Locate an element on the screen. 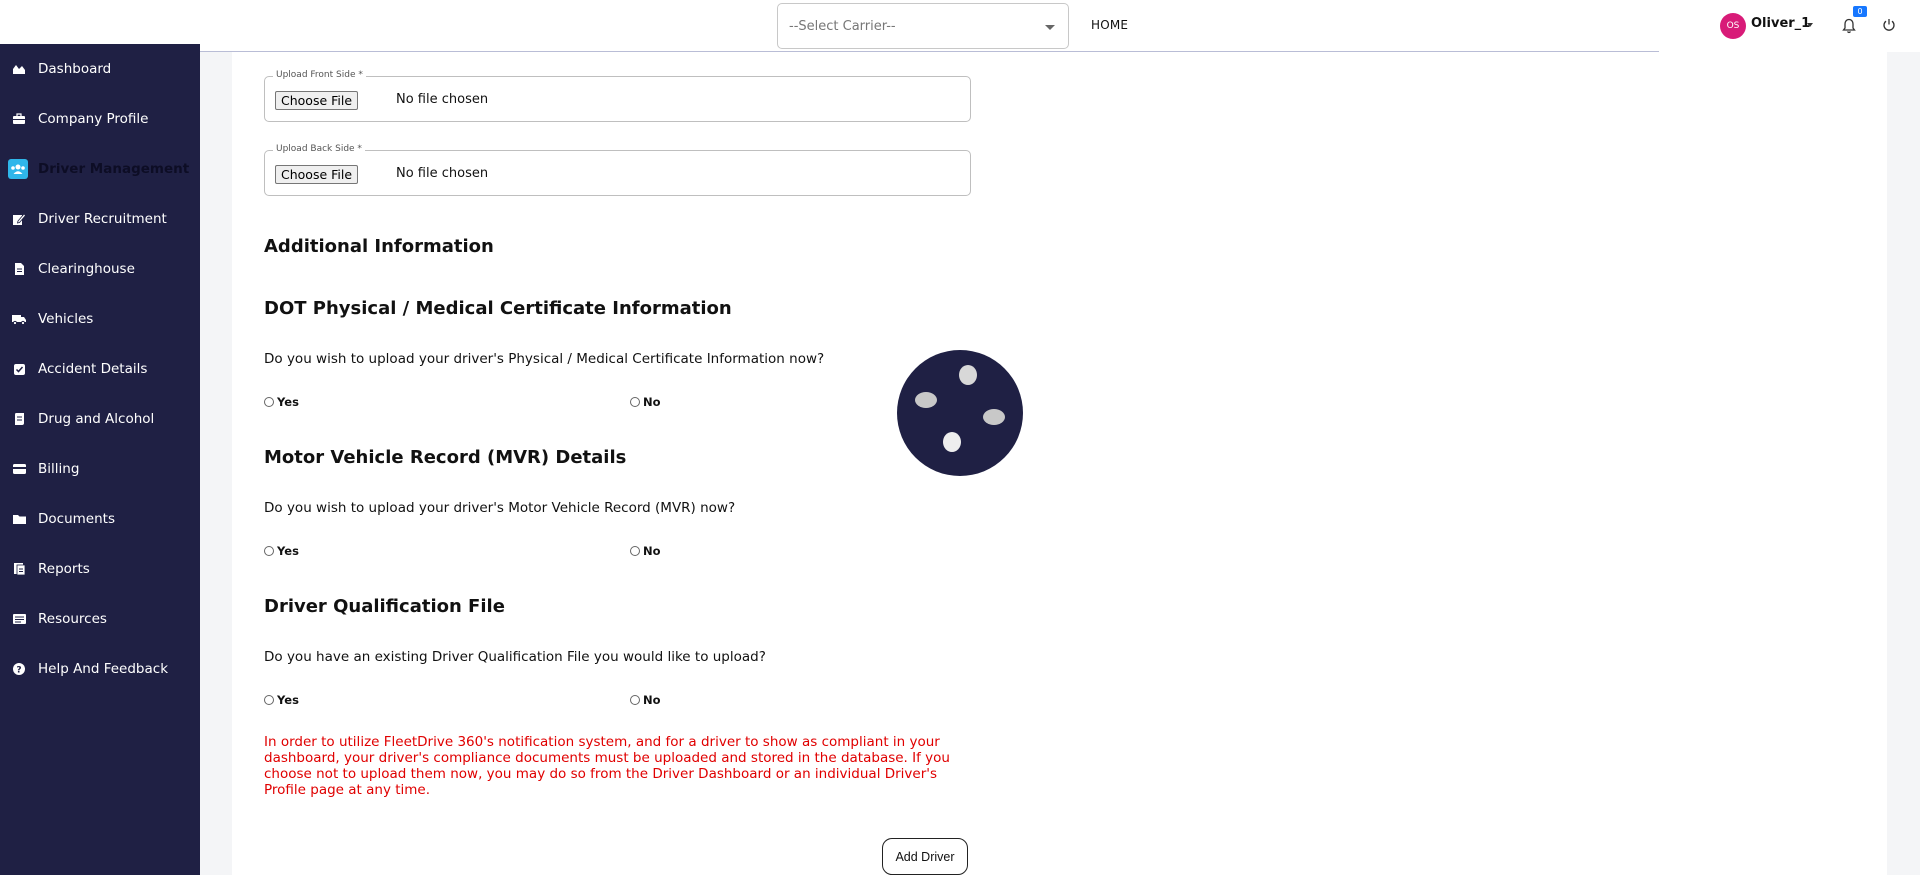 This screenshot has height=875, width=1920. user-menu: Oliver_1 is located at coordinates (1780, 23).